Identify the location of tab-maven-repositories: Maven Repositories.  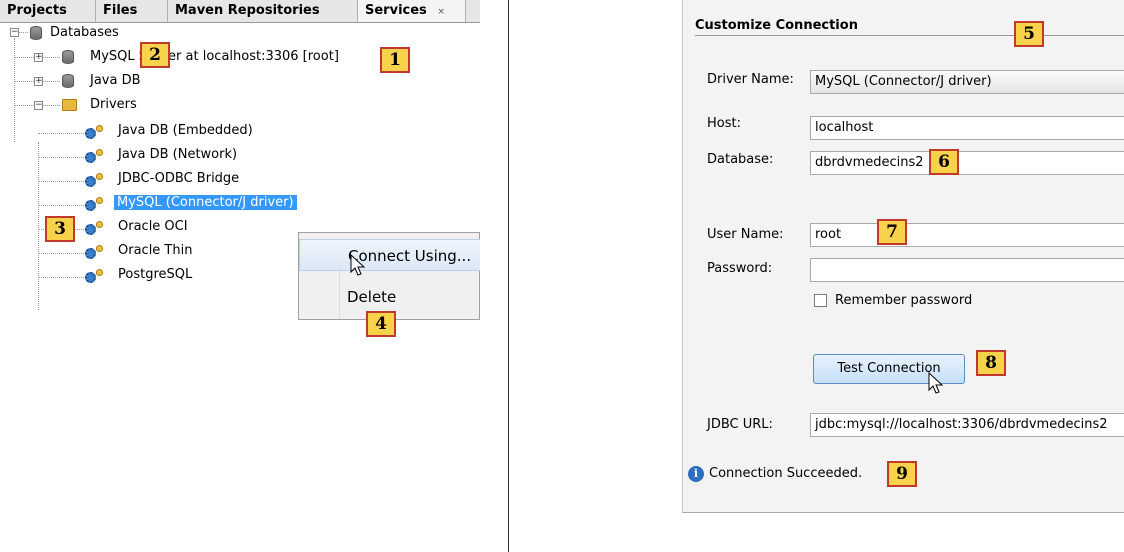
(263, 11).